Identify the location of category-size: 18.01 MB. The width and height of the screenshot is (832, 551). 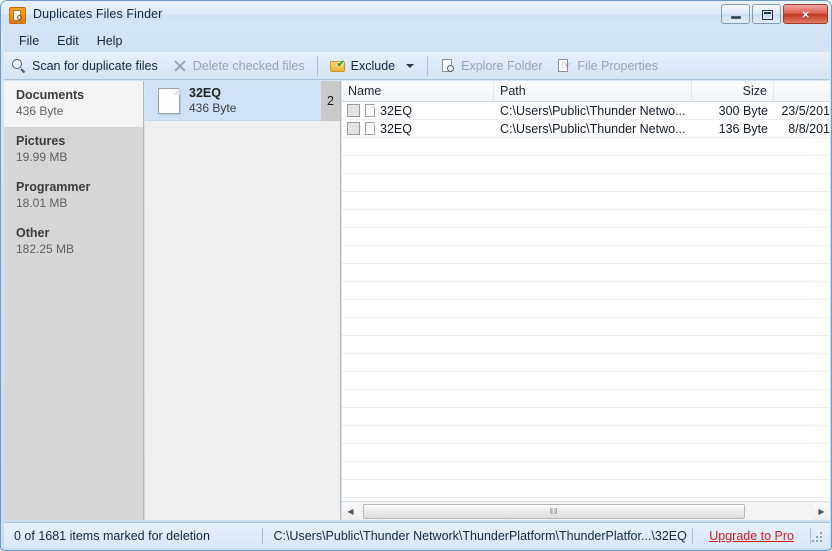
(42, 203).